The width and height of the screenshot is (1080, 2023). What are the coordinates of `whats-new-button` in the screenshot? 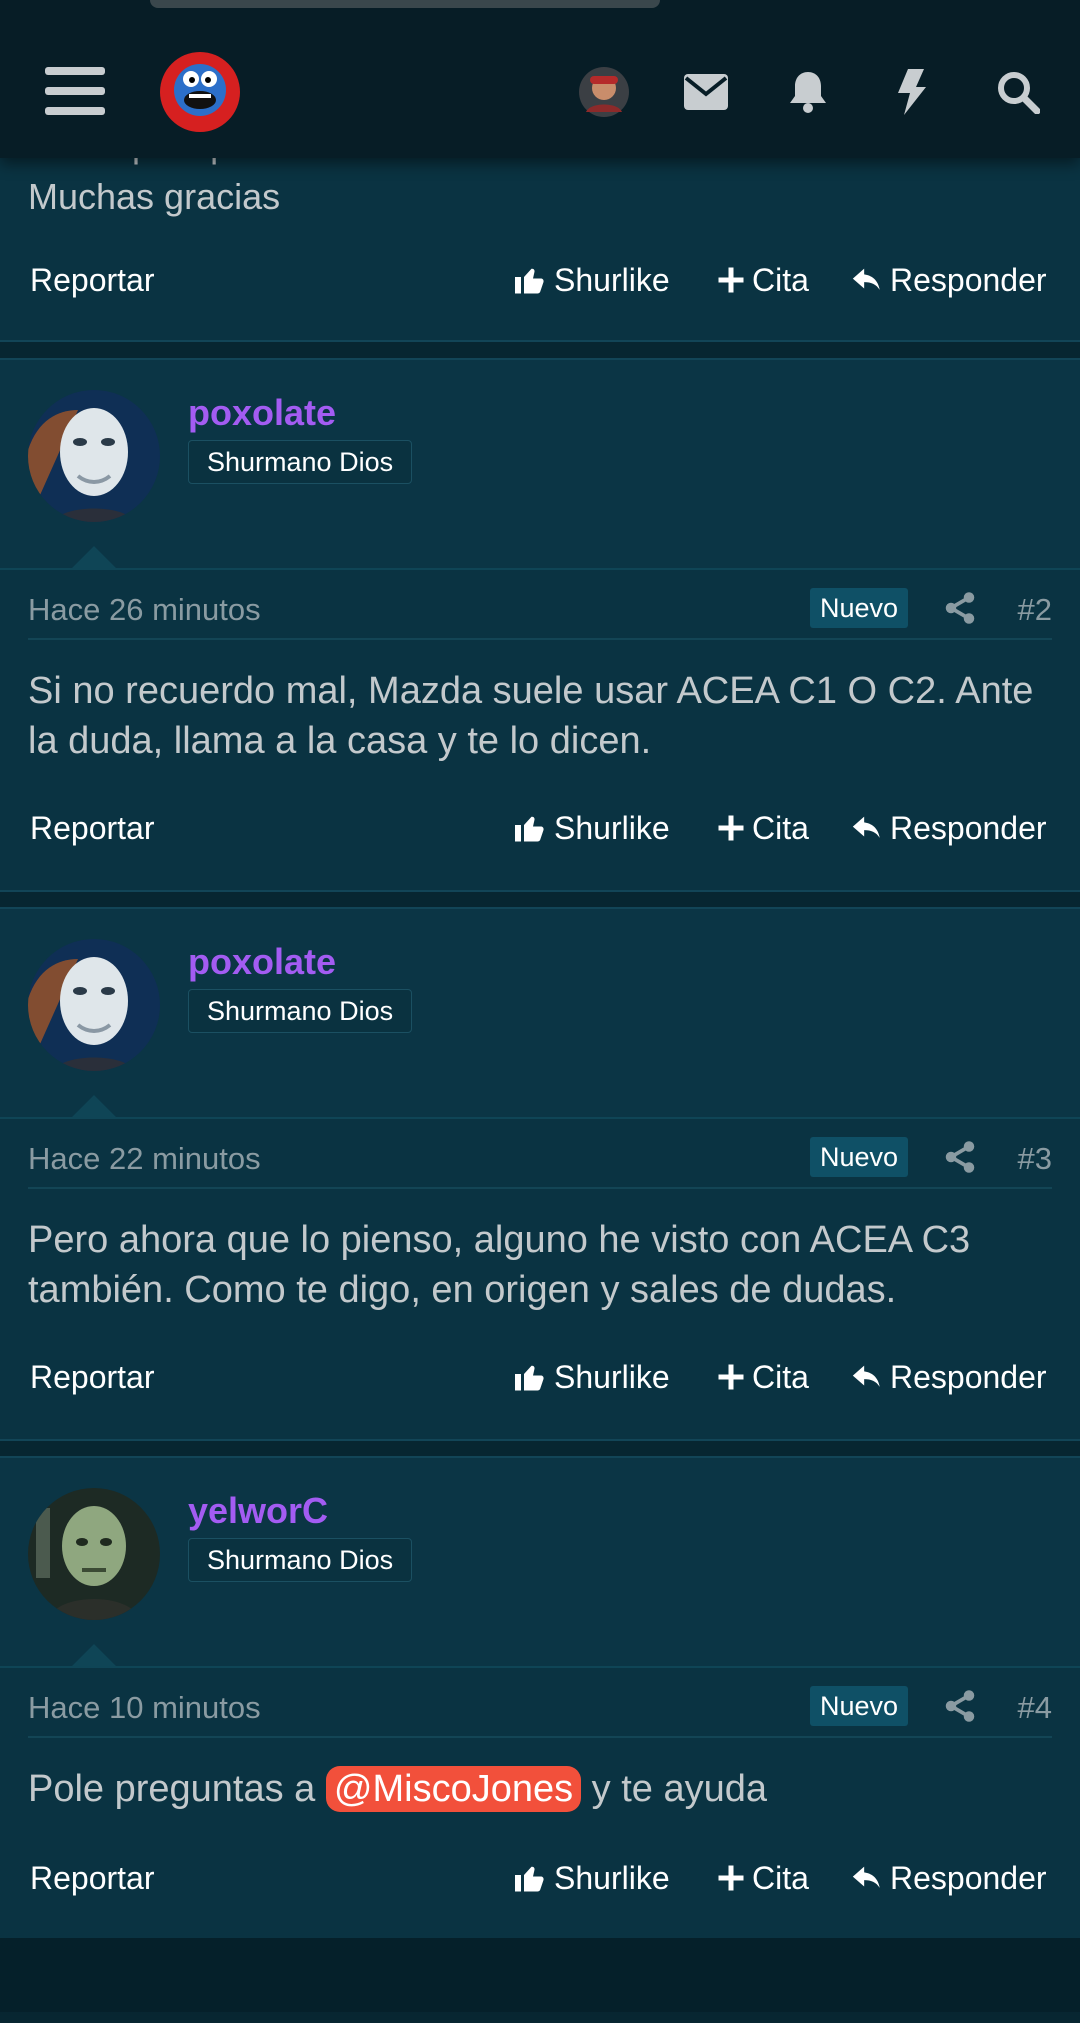 It's located at (912, 92).